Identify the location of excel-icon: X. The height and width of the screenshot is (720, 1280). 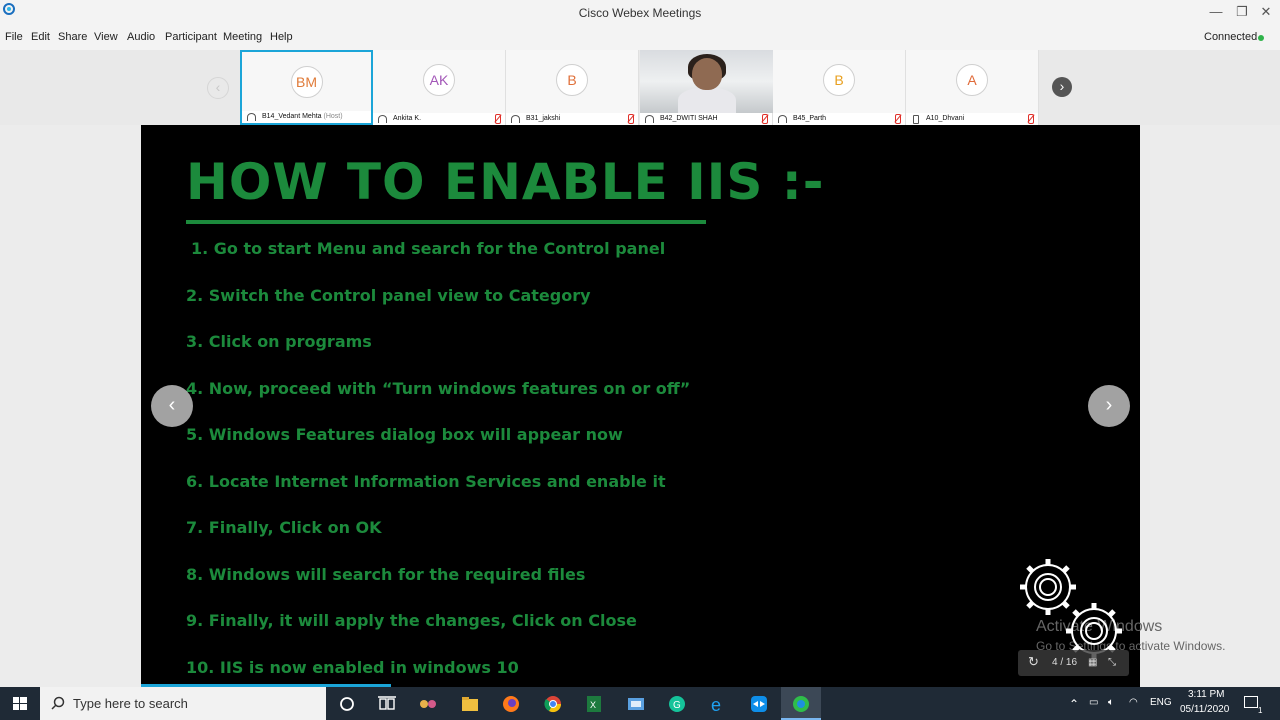
(594, 704).